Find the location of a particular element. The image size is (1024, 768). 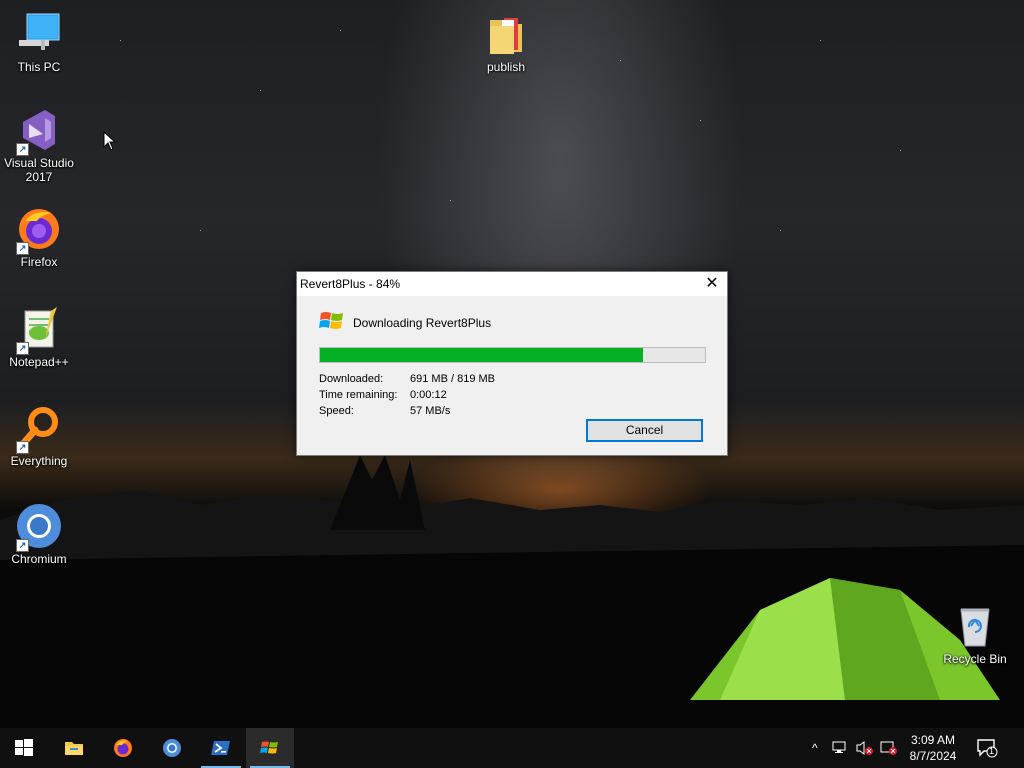

desktop-icon-firefox: ↗ Firefox is located at coordinates (39, 237).